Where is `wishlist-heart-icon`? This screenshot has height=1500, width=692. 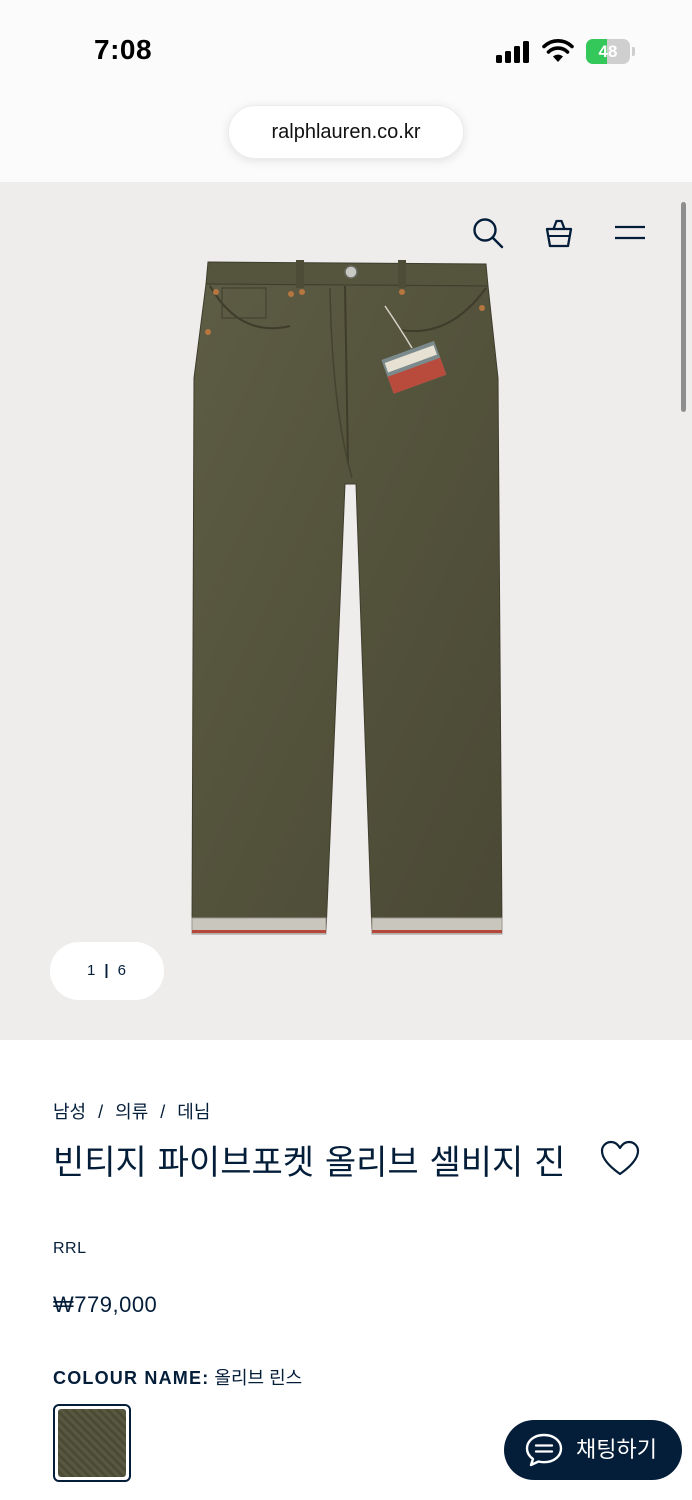
wishlist-heart-icon is located at coordinates (620, 1159).